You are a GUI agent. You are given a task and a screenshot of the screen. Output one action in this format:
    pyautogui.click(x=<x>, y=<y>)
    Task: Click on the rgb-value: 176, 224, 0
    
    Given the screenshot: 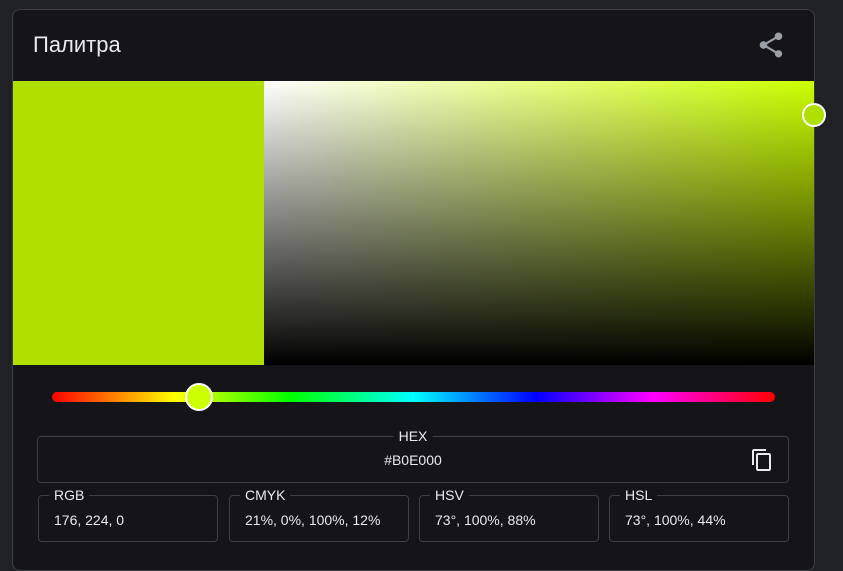 What is the action you would take?
    pyautogui.click(x=89, y=520)
    